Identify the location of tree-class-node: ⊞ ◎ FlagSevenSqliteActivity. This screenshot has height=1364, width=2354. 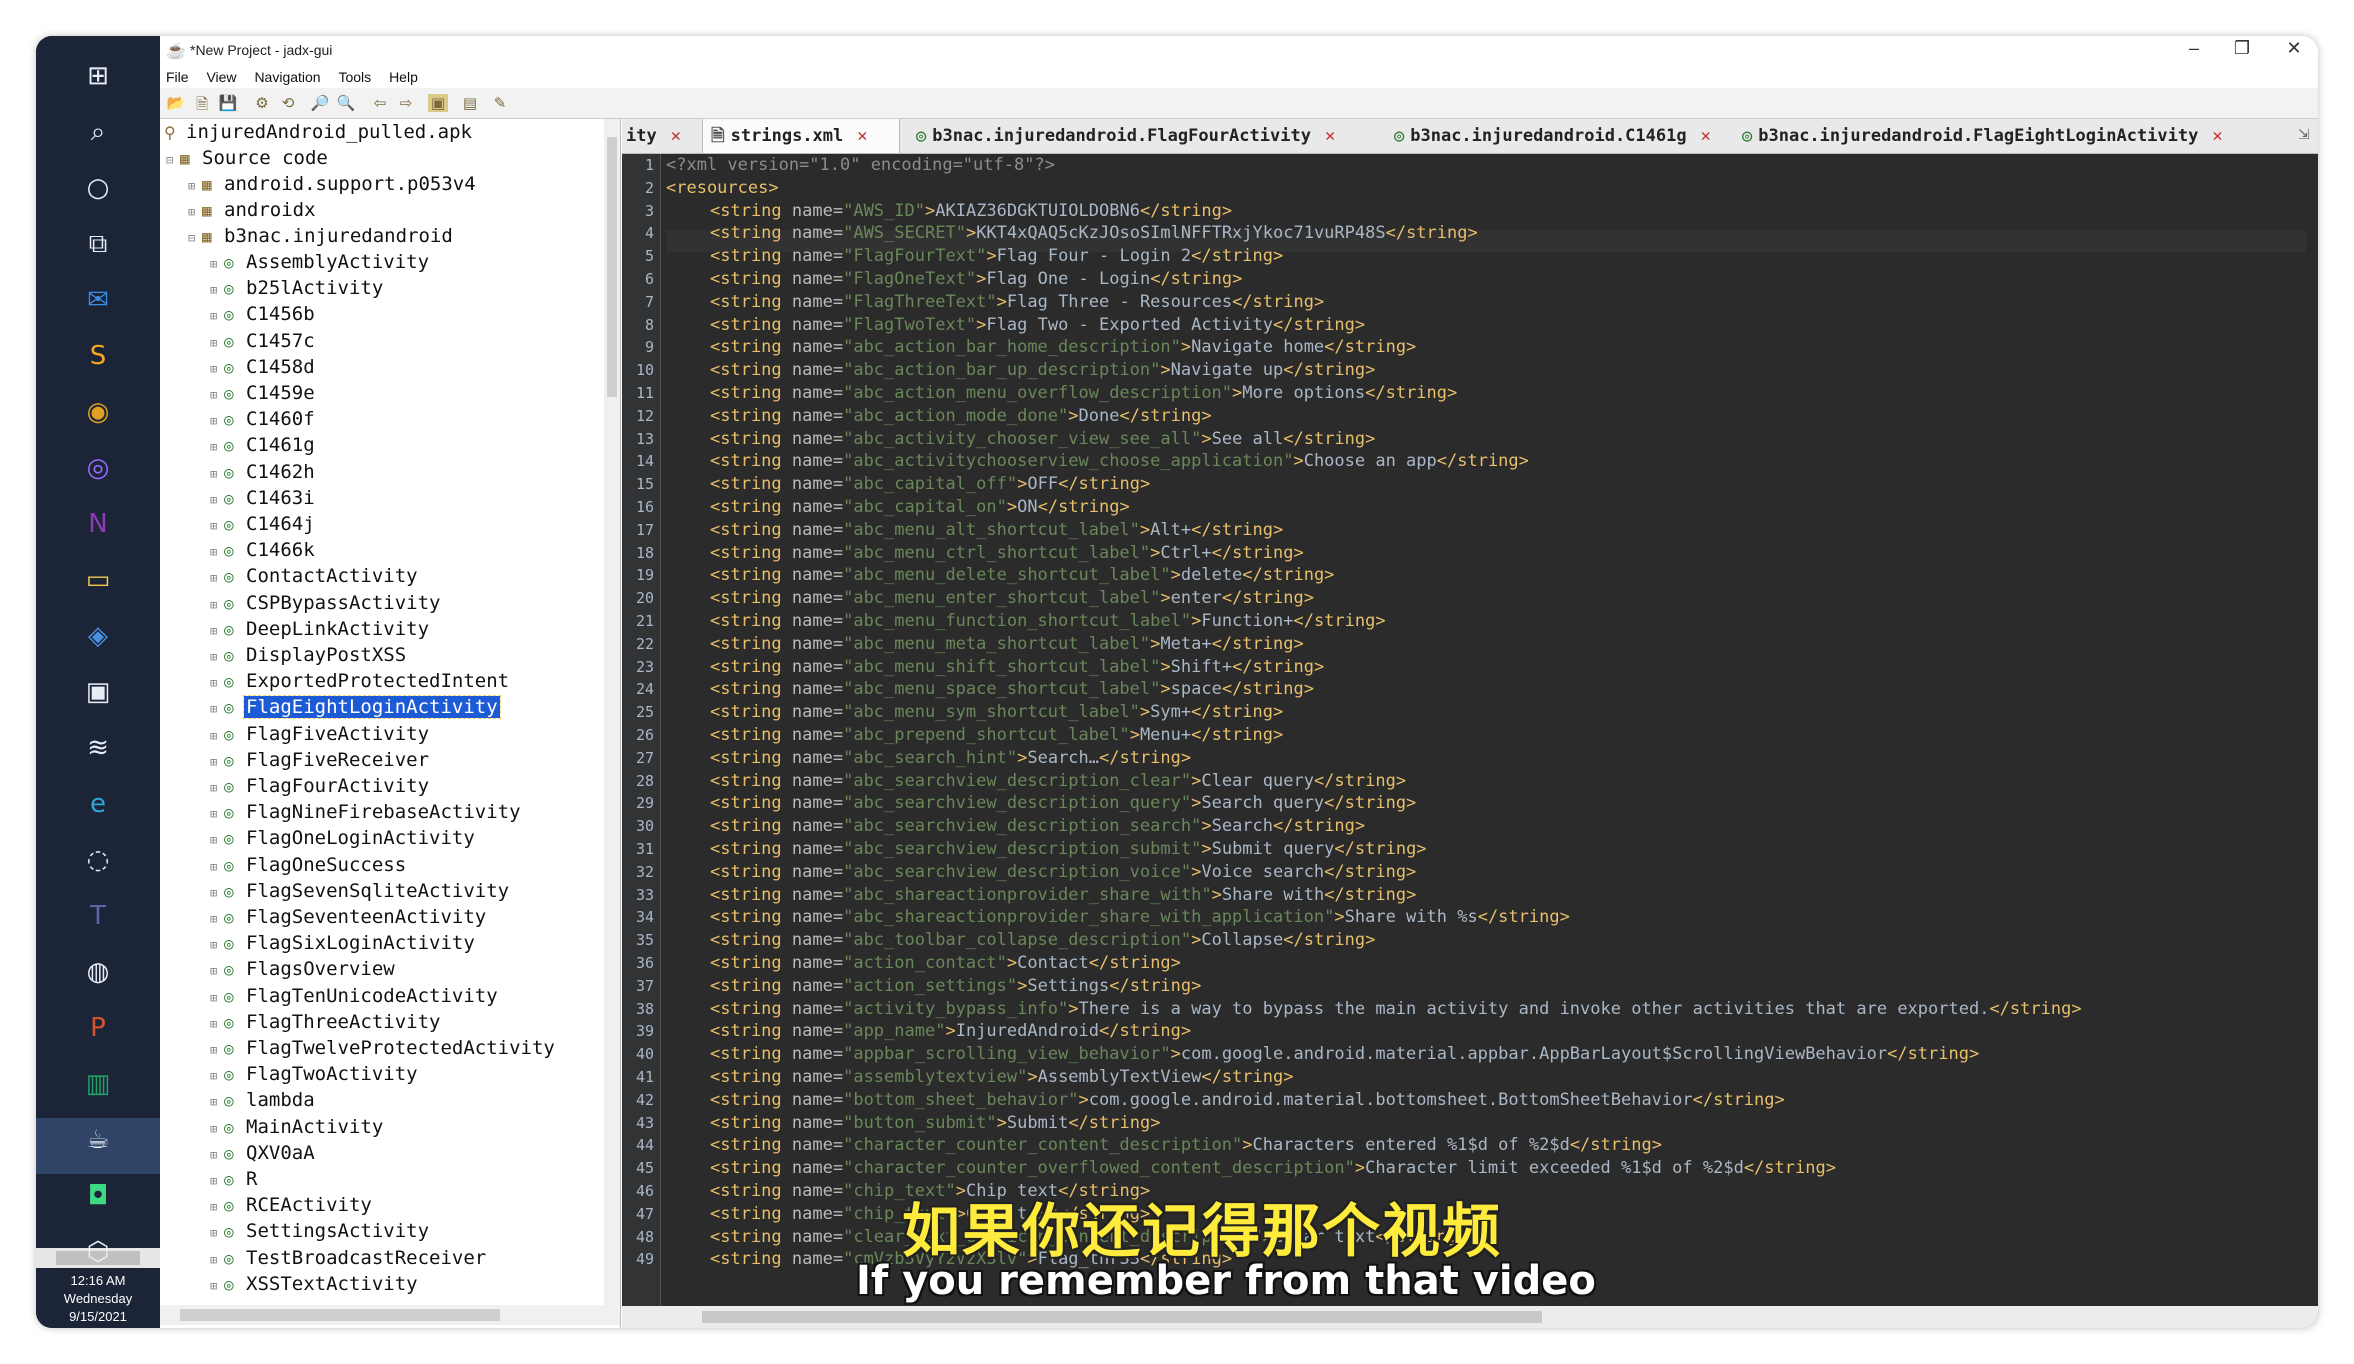
(360, 891).